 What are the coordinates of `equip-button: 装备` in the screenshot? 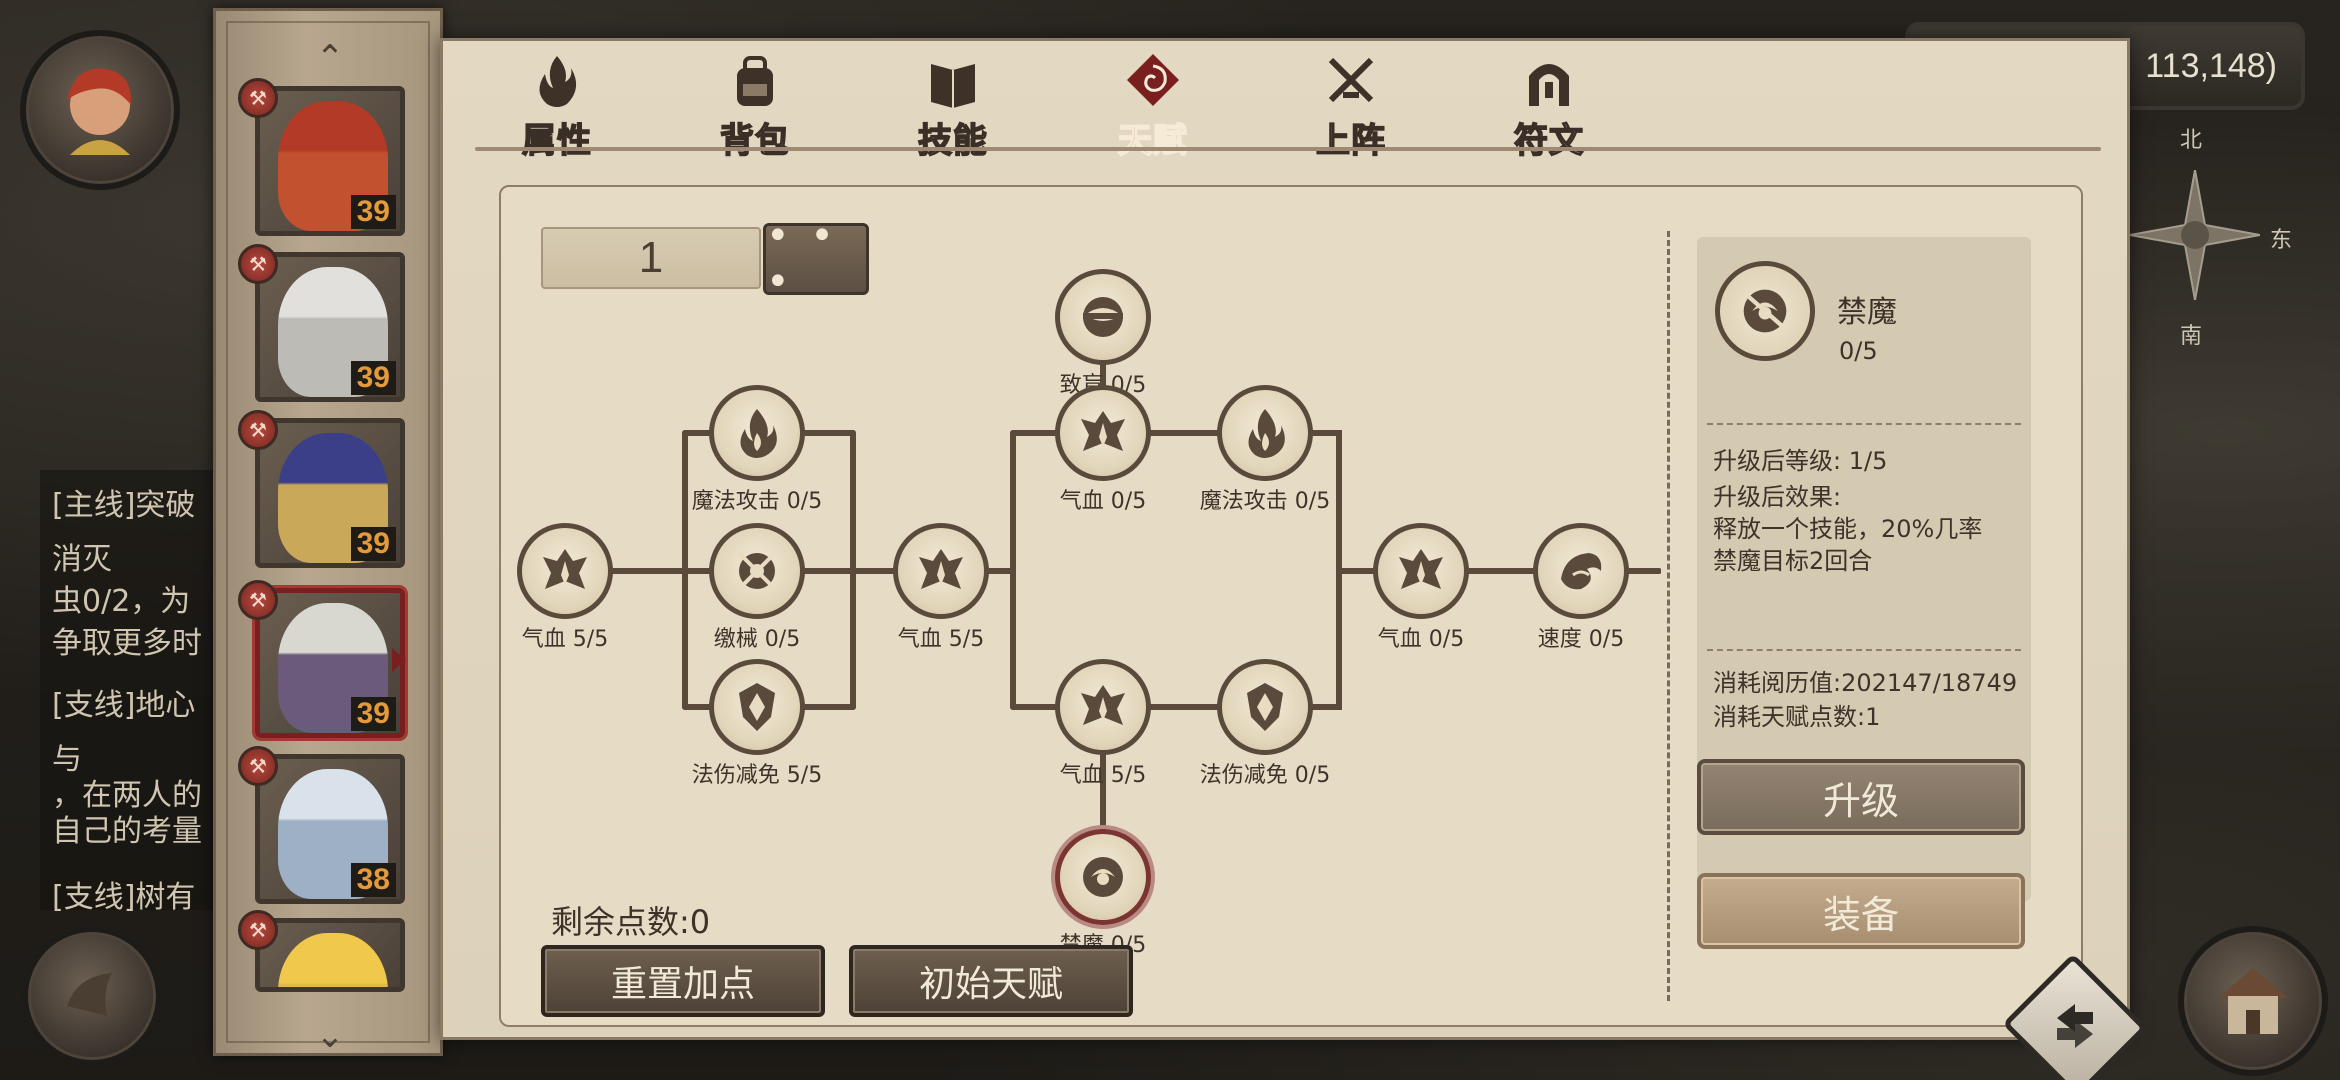 It's located at (1861, 911).